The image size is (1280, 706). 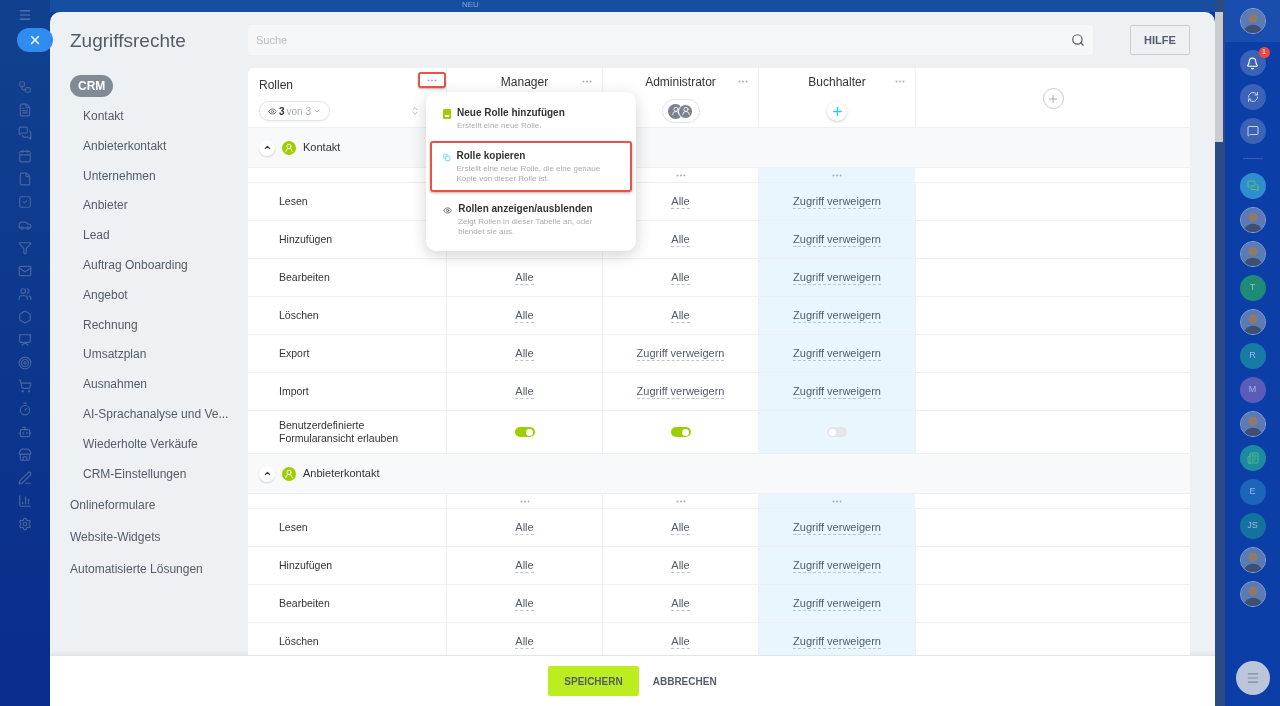 I want to click on nav-item: CRM-Einstellungen, so click(x=159, y=474).